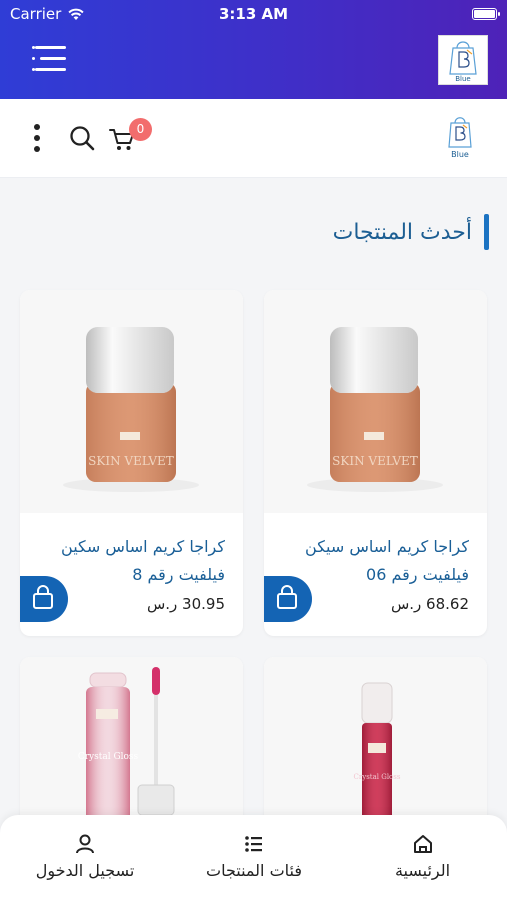 The height and width of the screenshot is (900, 507). I want to click on nav-home: الرئيسية, so click(422, 857).